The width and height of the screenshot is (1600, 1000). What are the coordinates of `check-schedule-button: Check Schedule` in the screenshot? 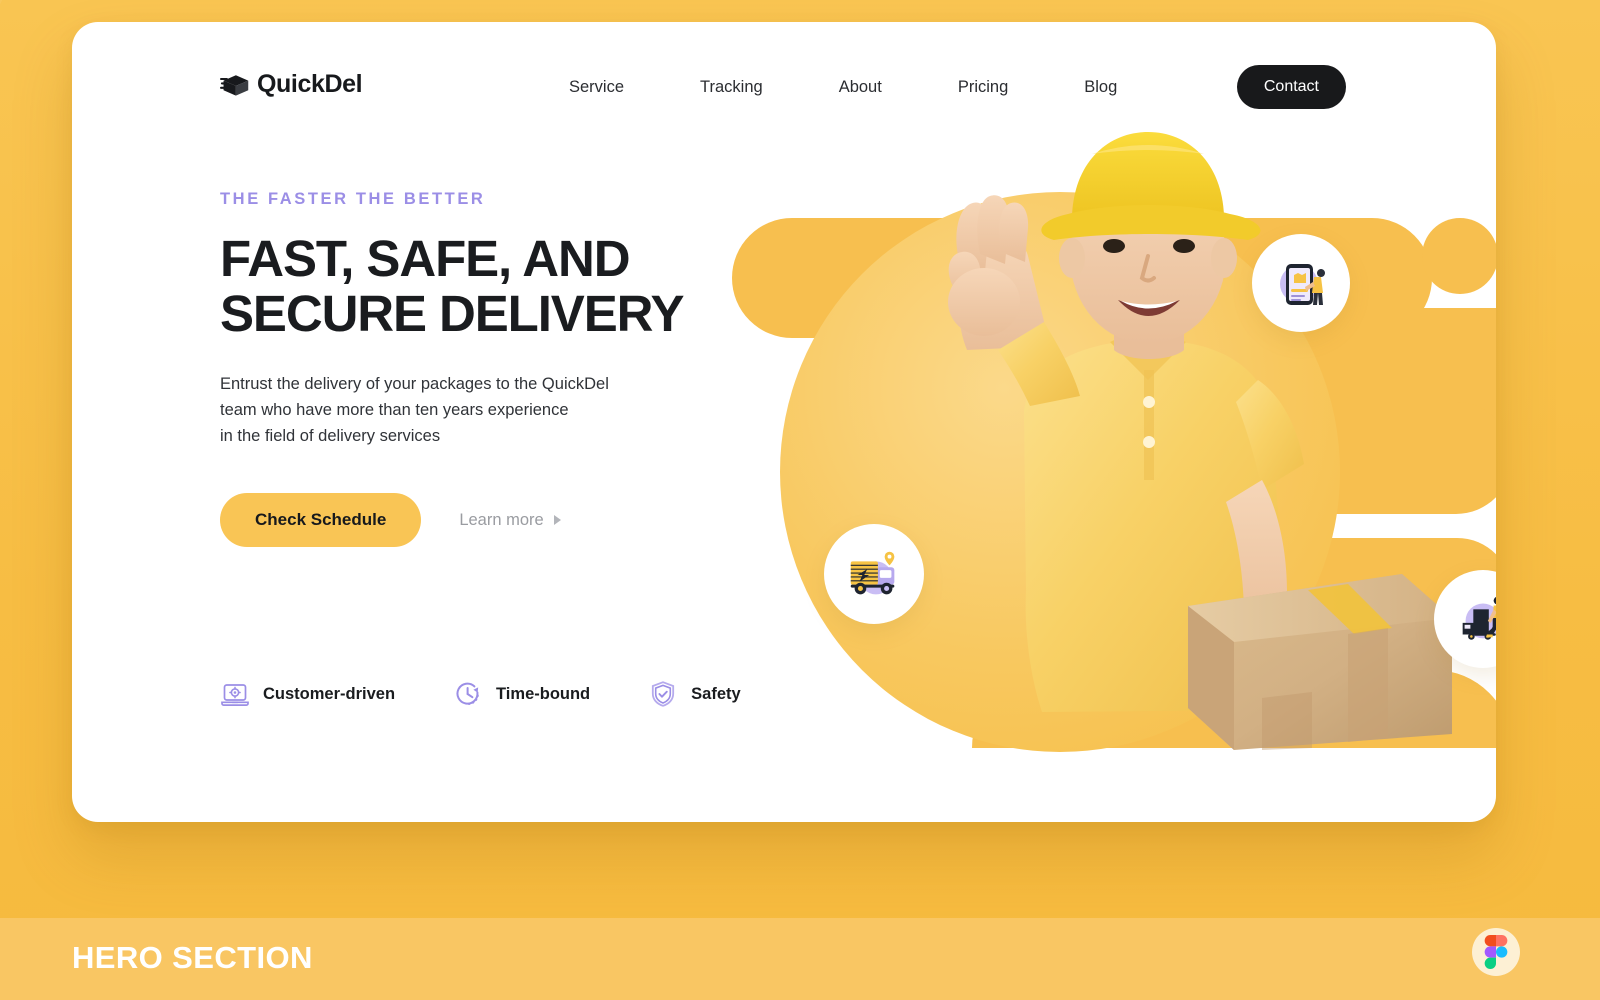 It's located at (321, 520).